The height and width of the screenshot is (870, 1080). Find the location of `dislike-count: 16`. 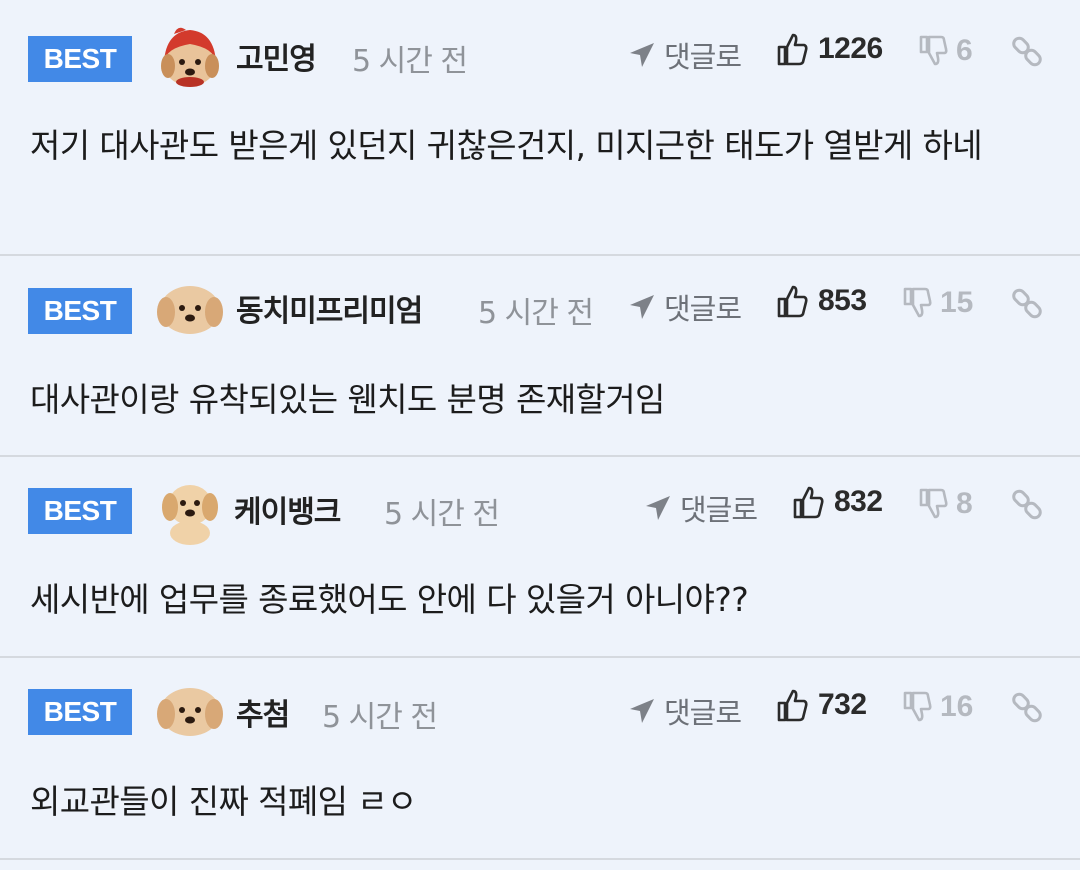

dislike-count: 16 is located at coordinates (957, 706).